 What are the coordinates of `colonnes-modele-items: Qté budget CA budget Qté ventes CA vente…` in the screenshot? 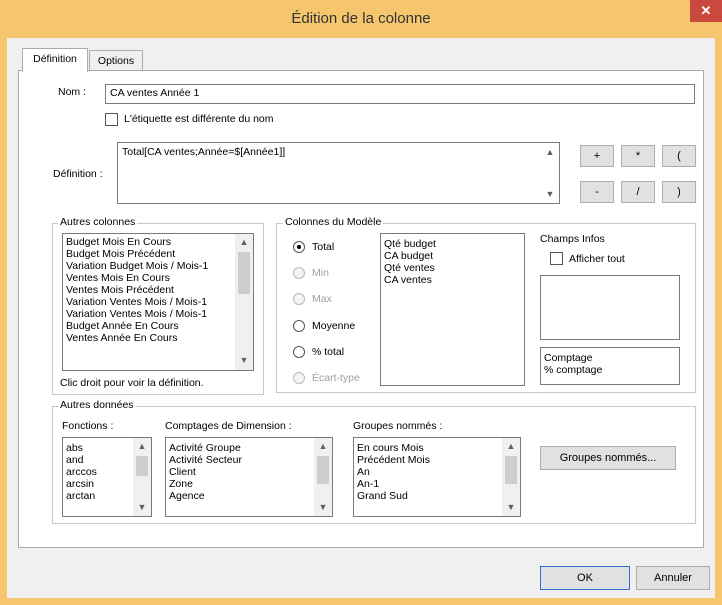 It's located at (451, 262).